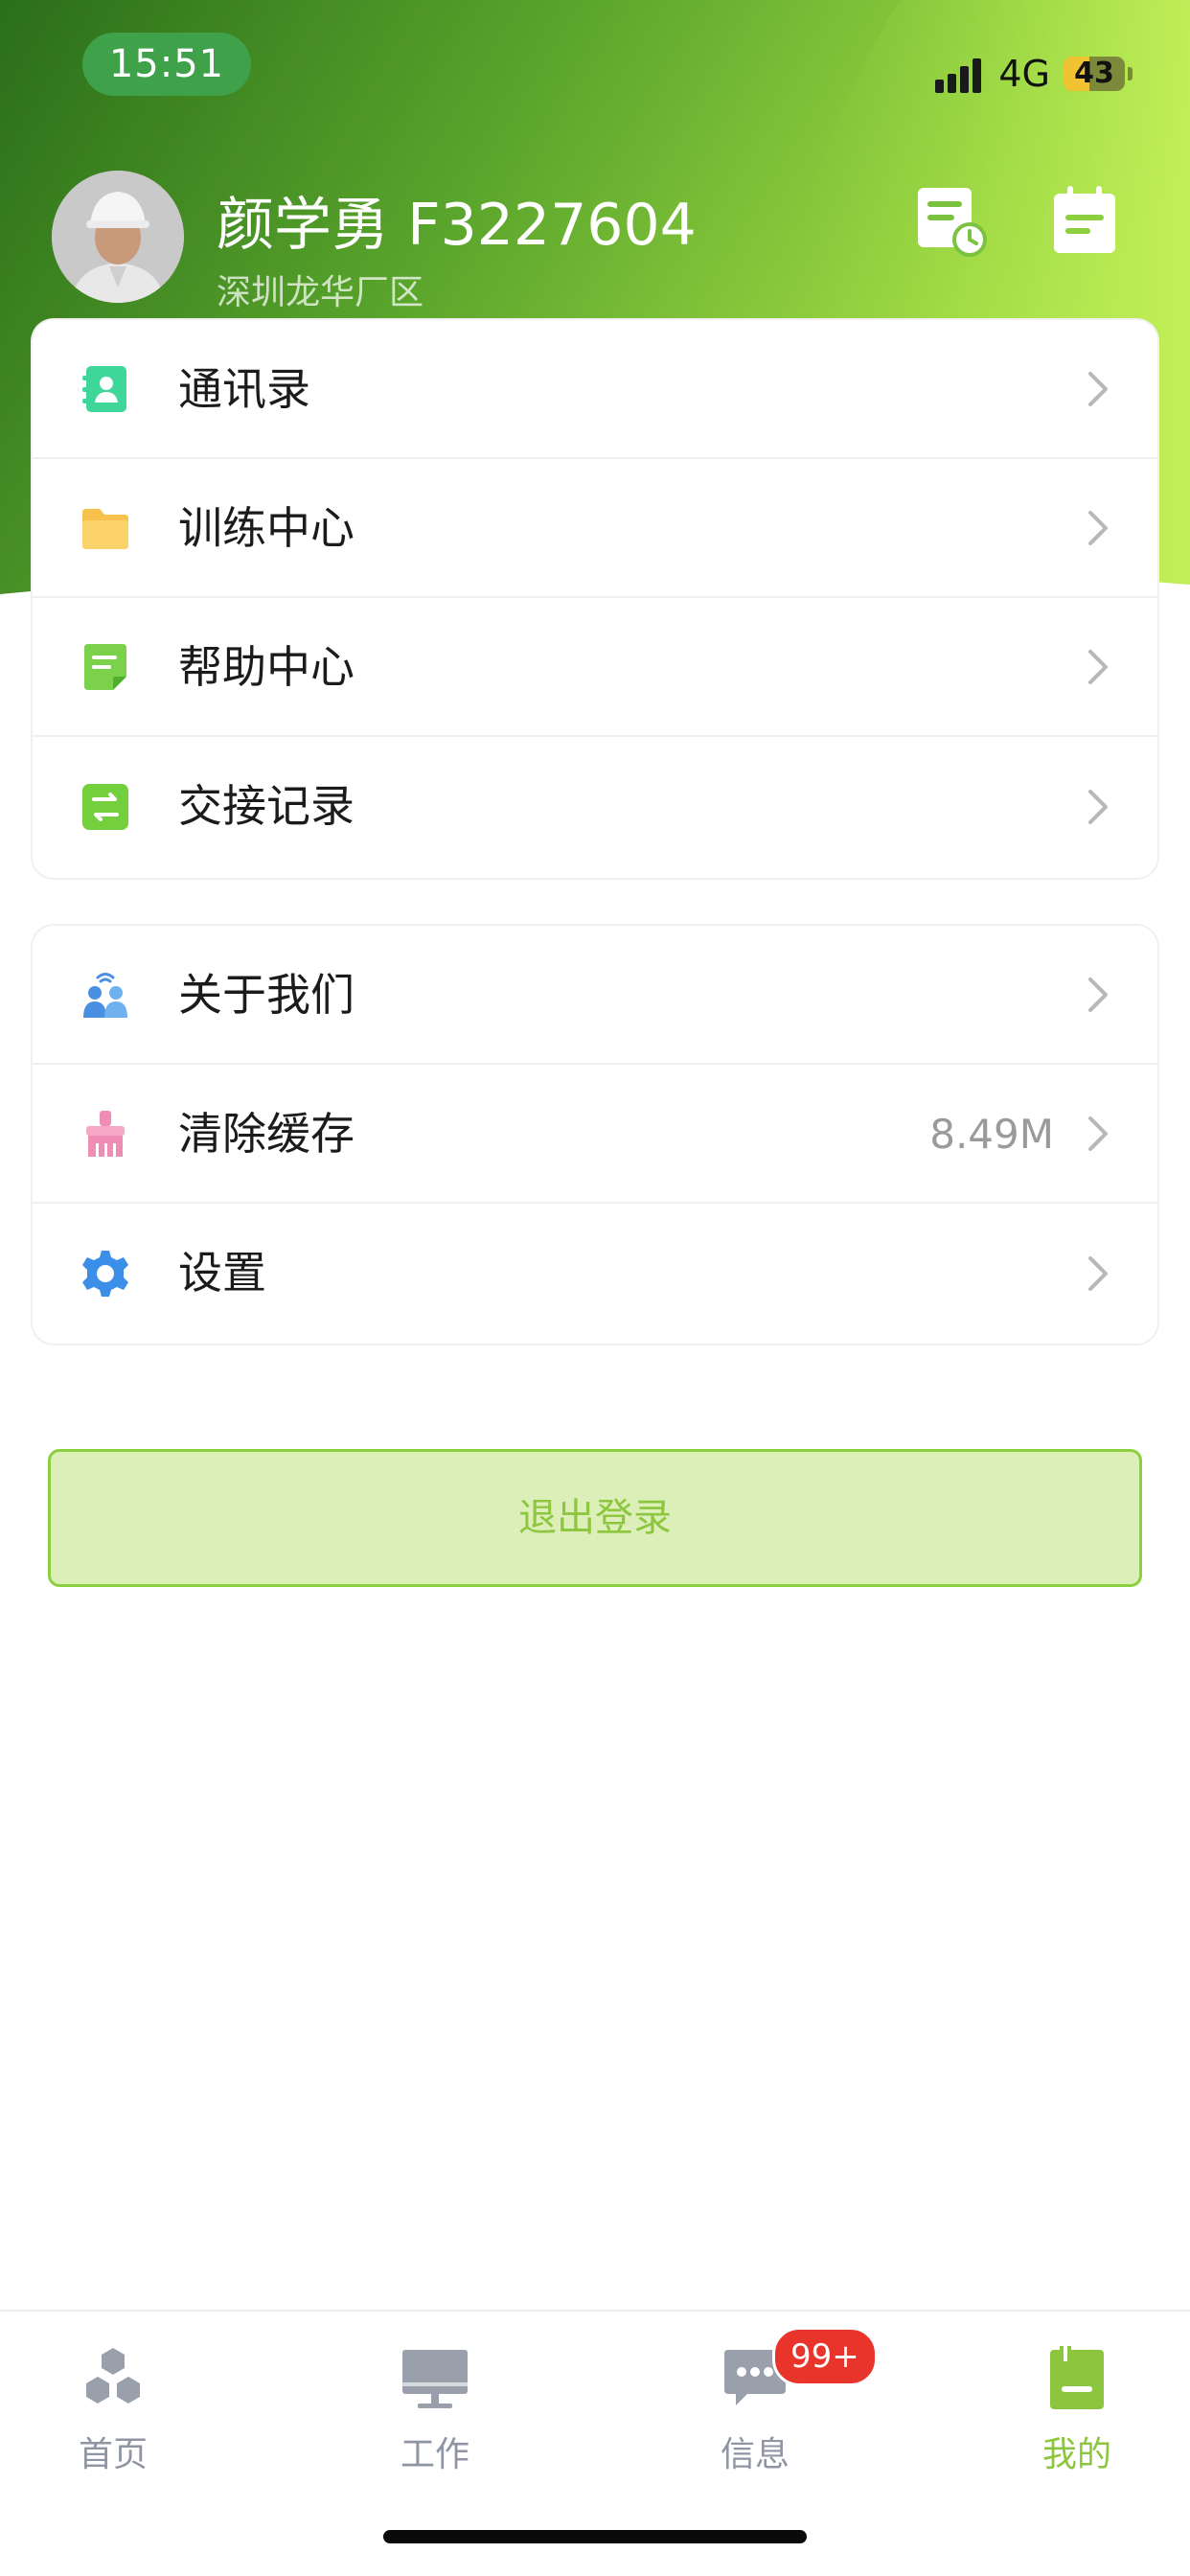 This screenshot has height=2576, width=1190. Describe the element at coordinates (825, 2356) in the screenshot. I see `unread-badge: 99+` at that location.